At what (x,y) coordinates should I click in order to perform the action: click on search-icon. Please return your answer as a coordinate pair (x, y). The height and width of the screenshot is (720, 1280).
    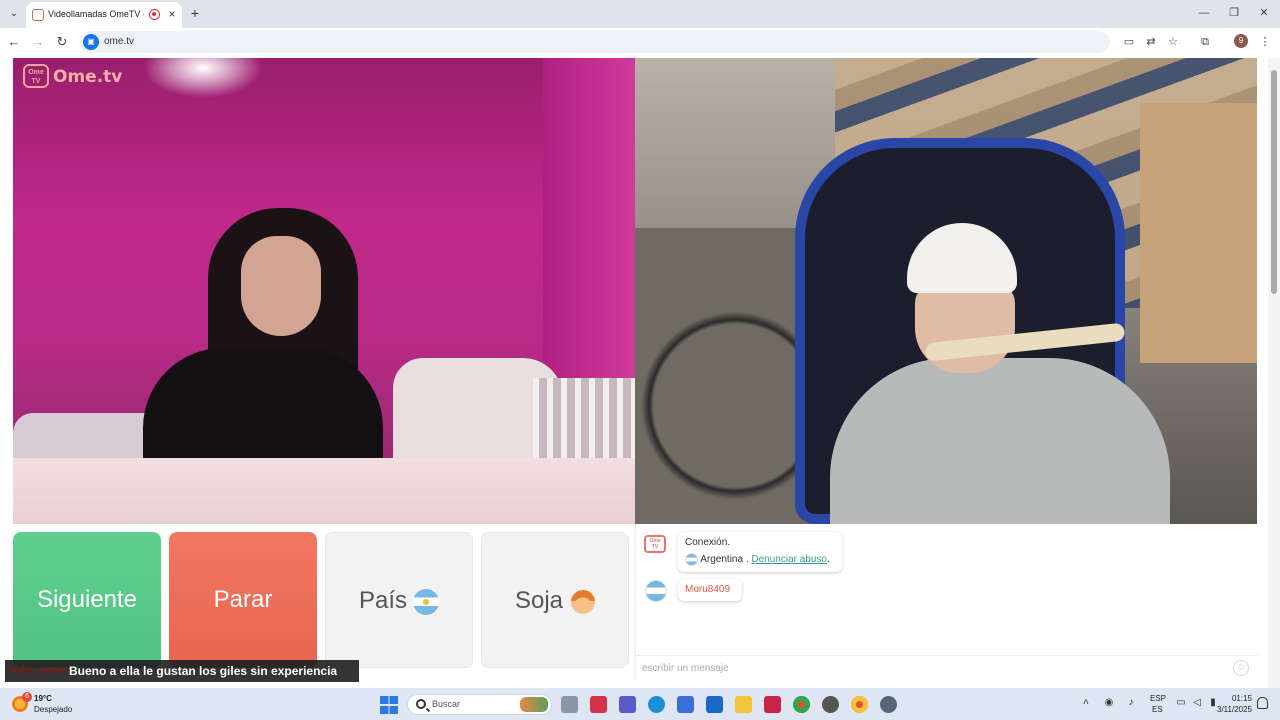
    Looking at the image, I should click on (421, 704).